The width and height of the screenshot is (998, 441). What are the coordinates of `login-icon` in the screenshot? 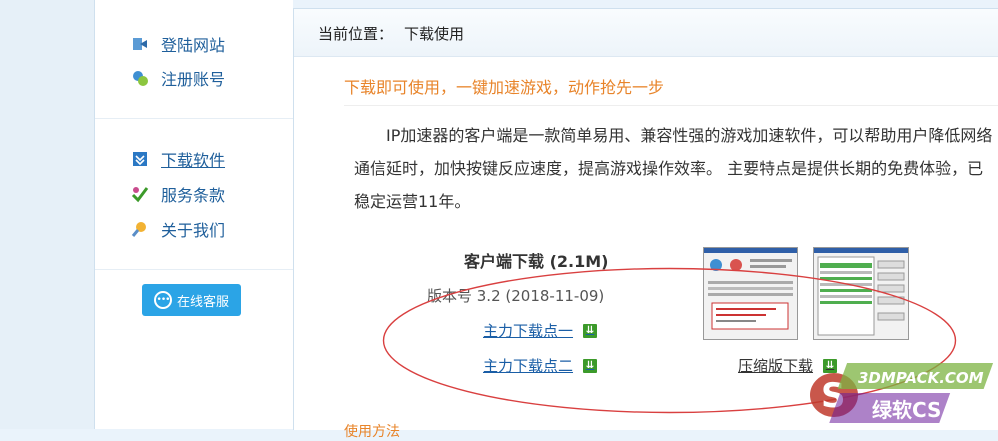 It's located at (140, 44).